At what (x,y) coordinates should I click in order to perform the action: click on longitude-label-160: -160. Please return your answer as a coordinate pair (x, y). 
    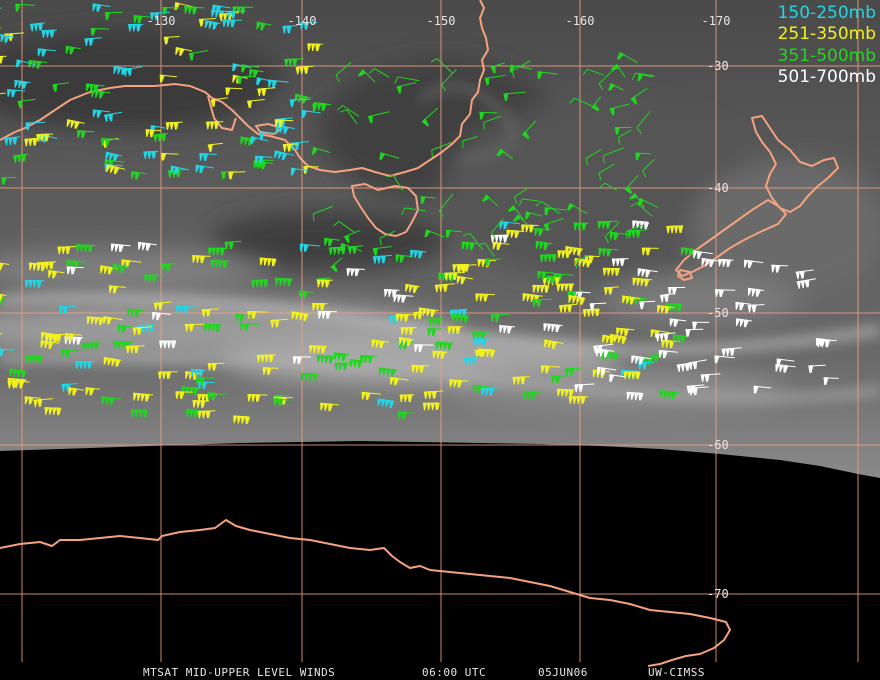
    Looking at the image, I should click on (580, 21).